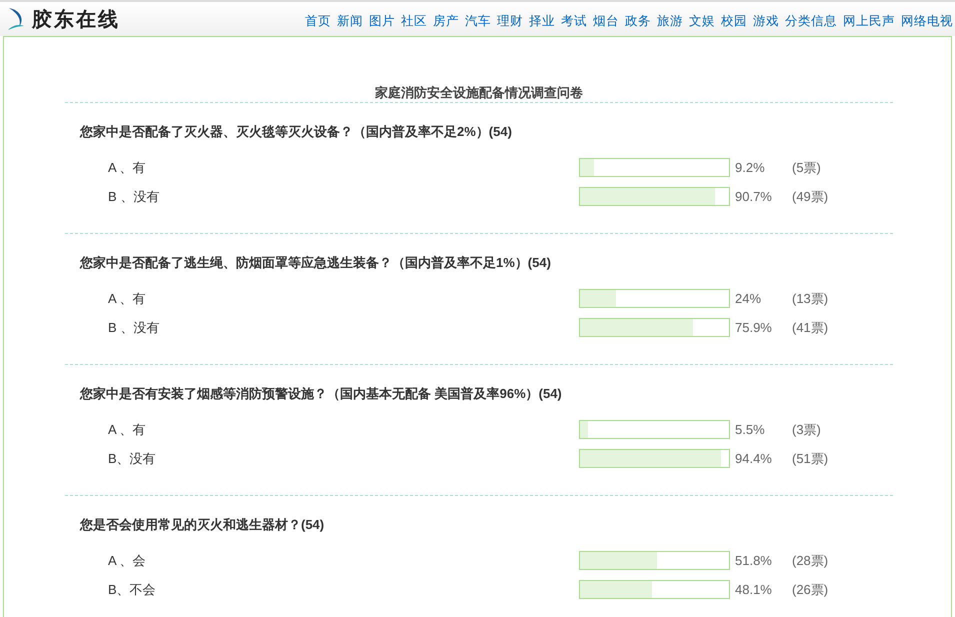 The image size is (955, 617). I want to click on vote-count: (3票), so click(806, 429).